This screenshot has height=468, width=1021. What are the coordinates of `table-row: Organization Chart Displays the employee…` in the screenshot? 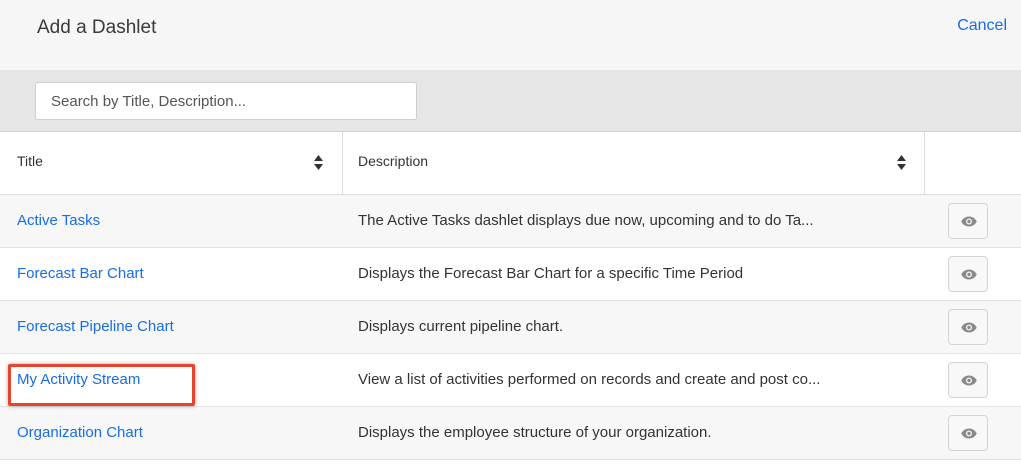 It's located at (510, 433).